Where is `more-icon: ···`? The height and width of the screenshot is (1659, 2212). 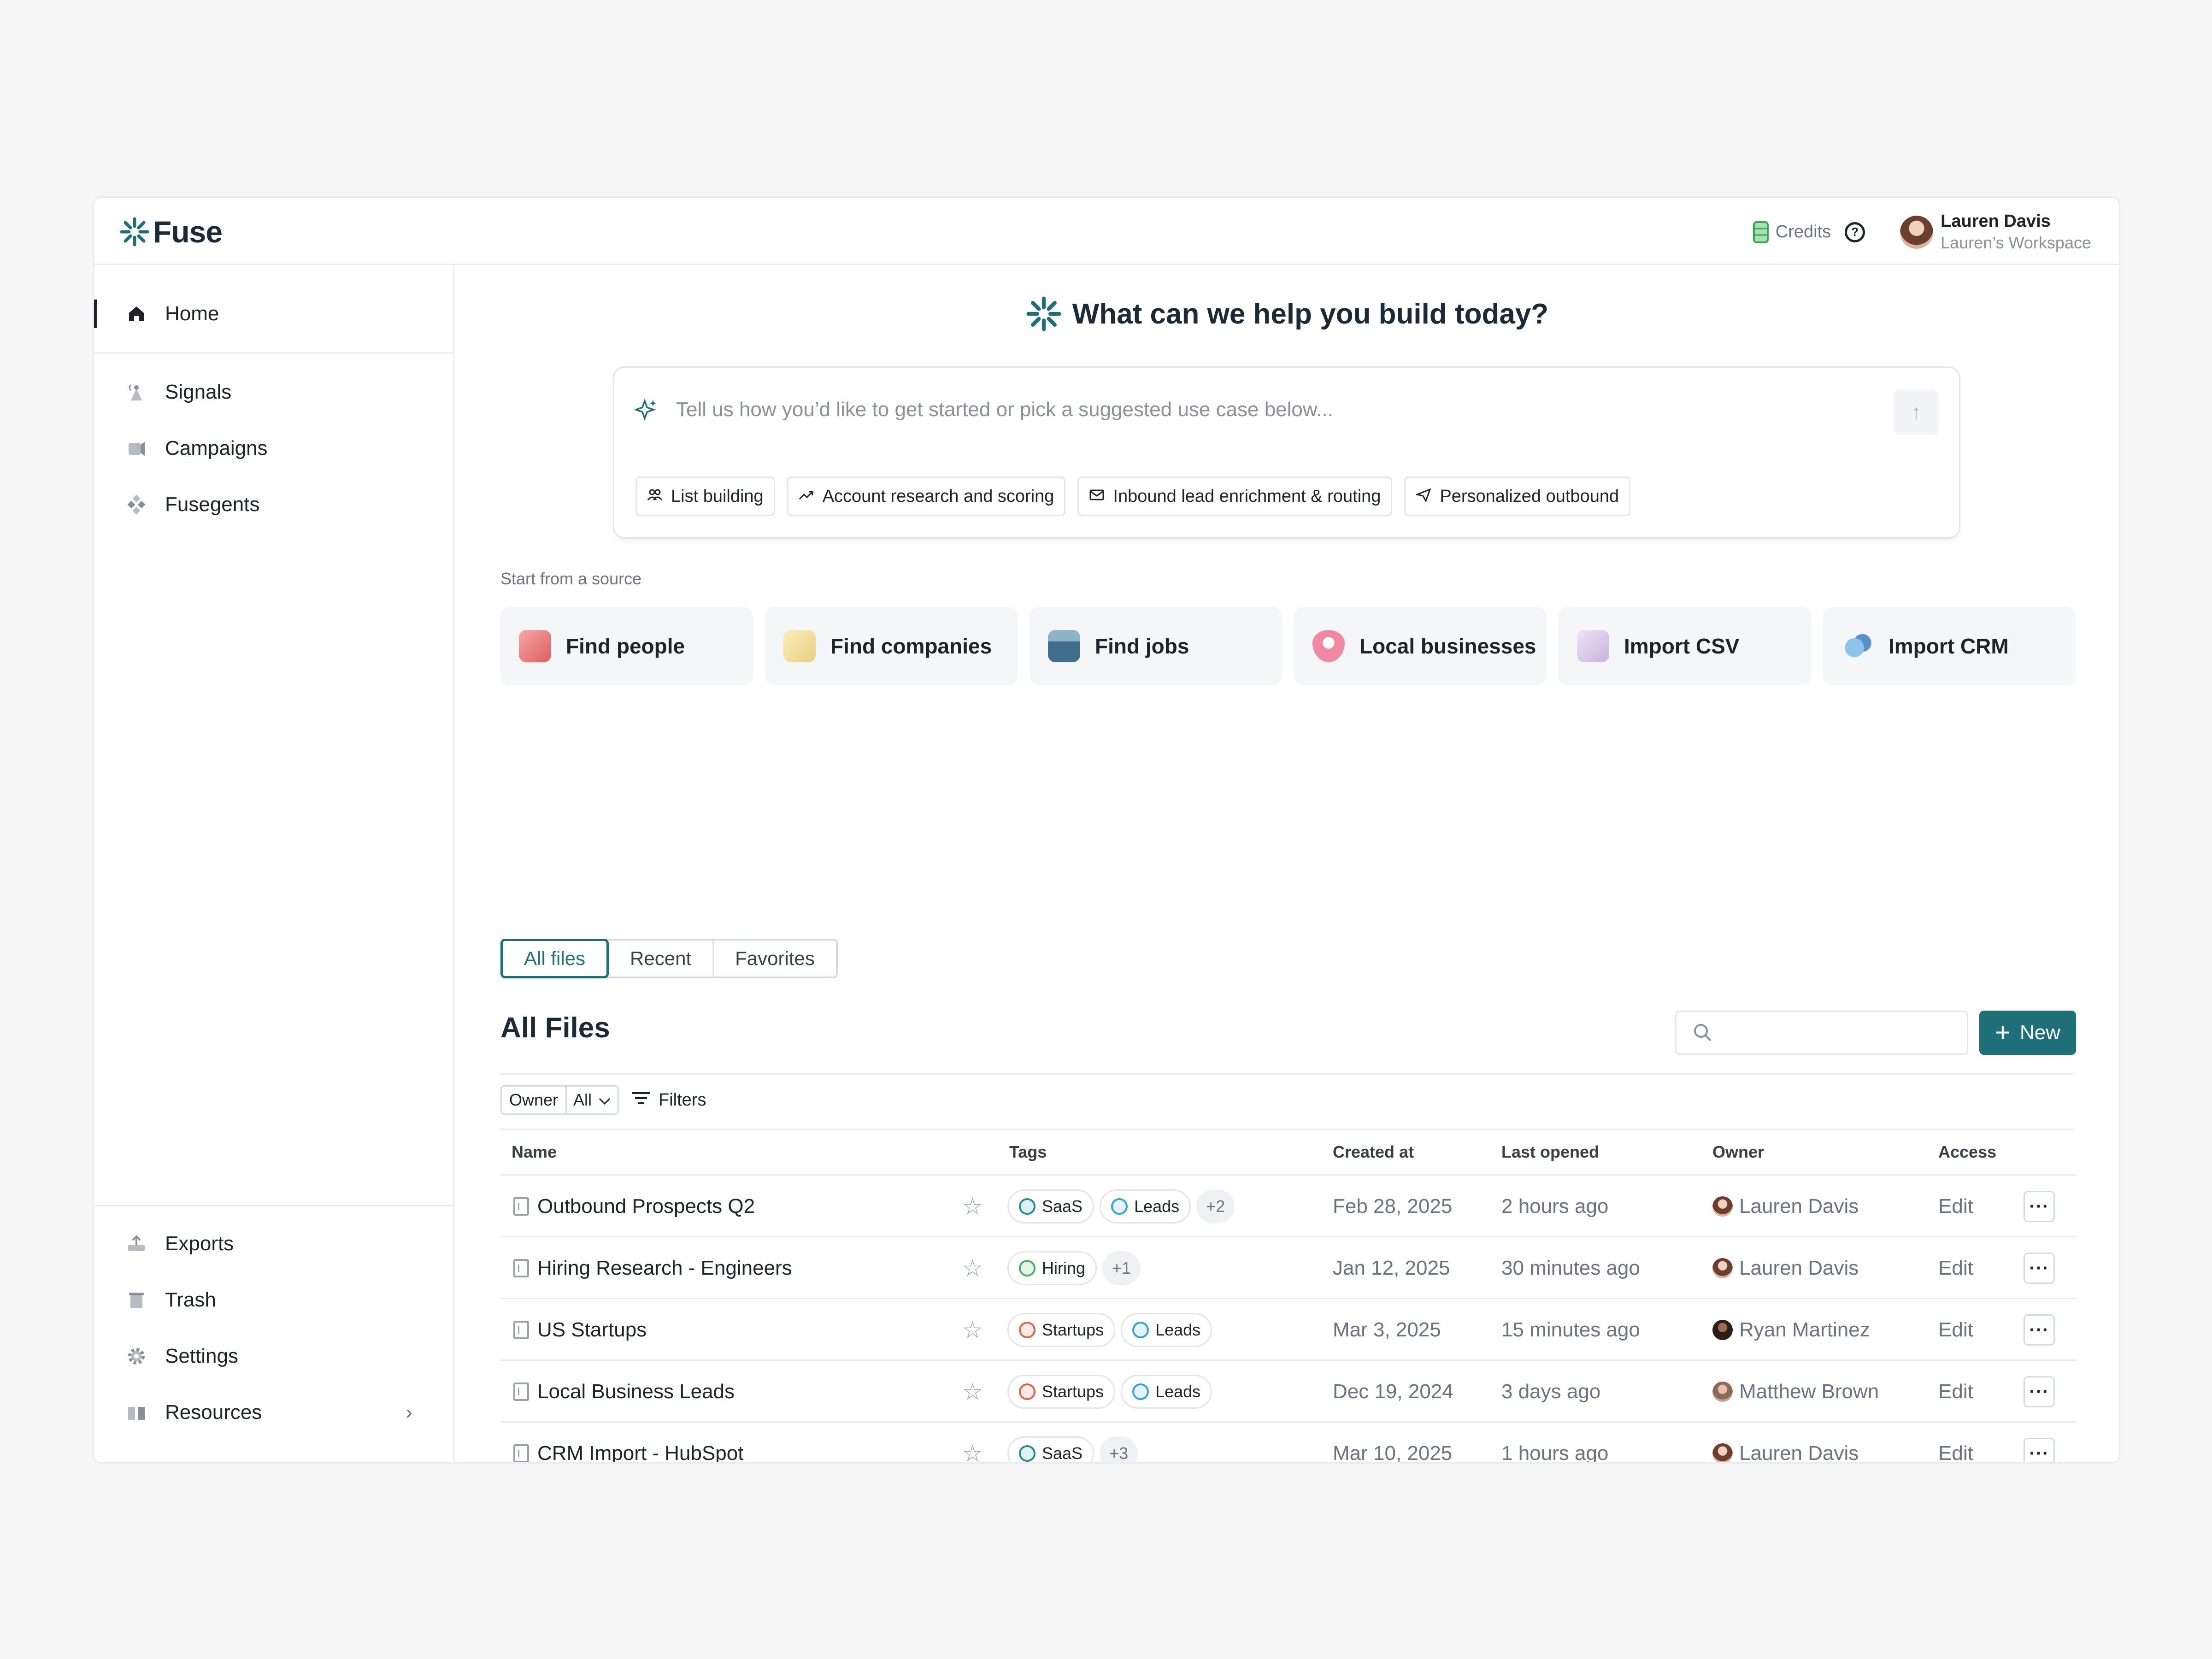 more-icon: ··· is located at coordinates (2039, 1206).